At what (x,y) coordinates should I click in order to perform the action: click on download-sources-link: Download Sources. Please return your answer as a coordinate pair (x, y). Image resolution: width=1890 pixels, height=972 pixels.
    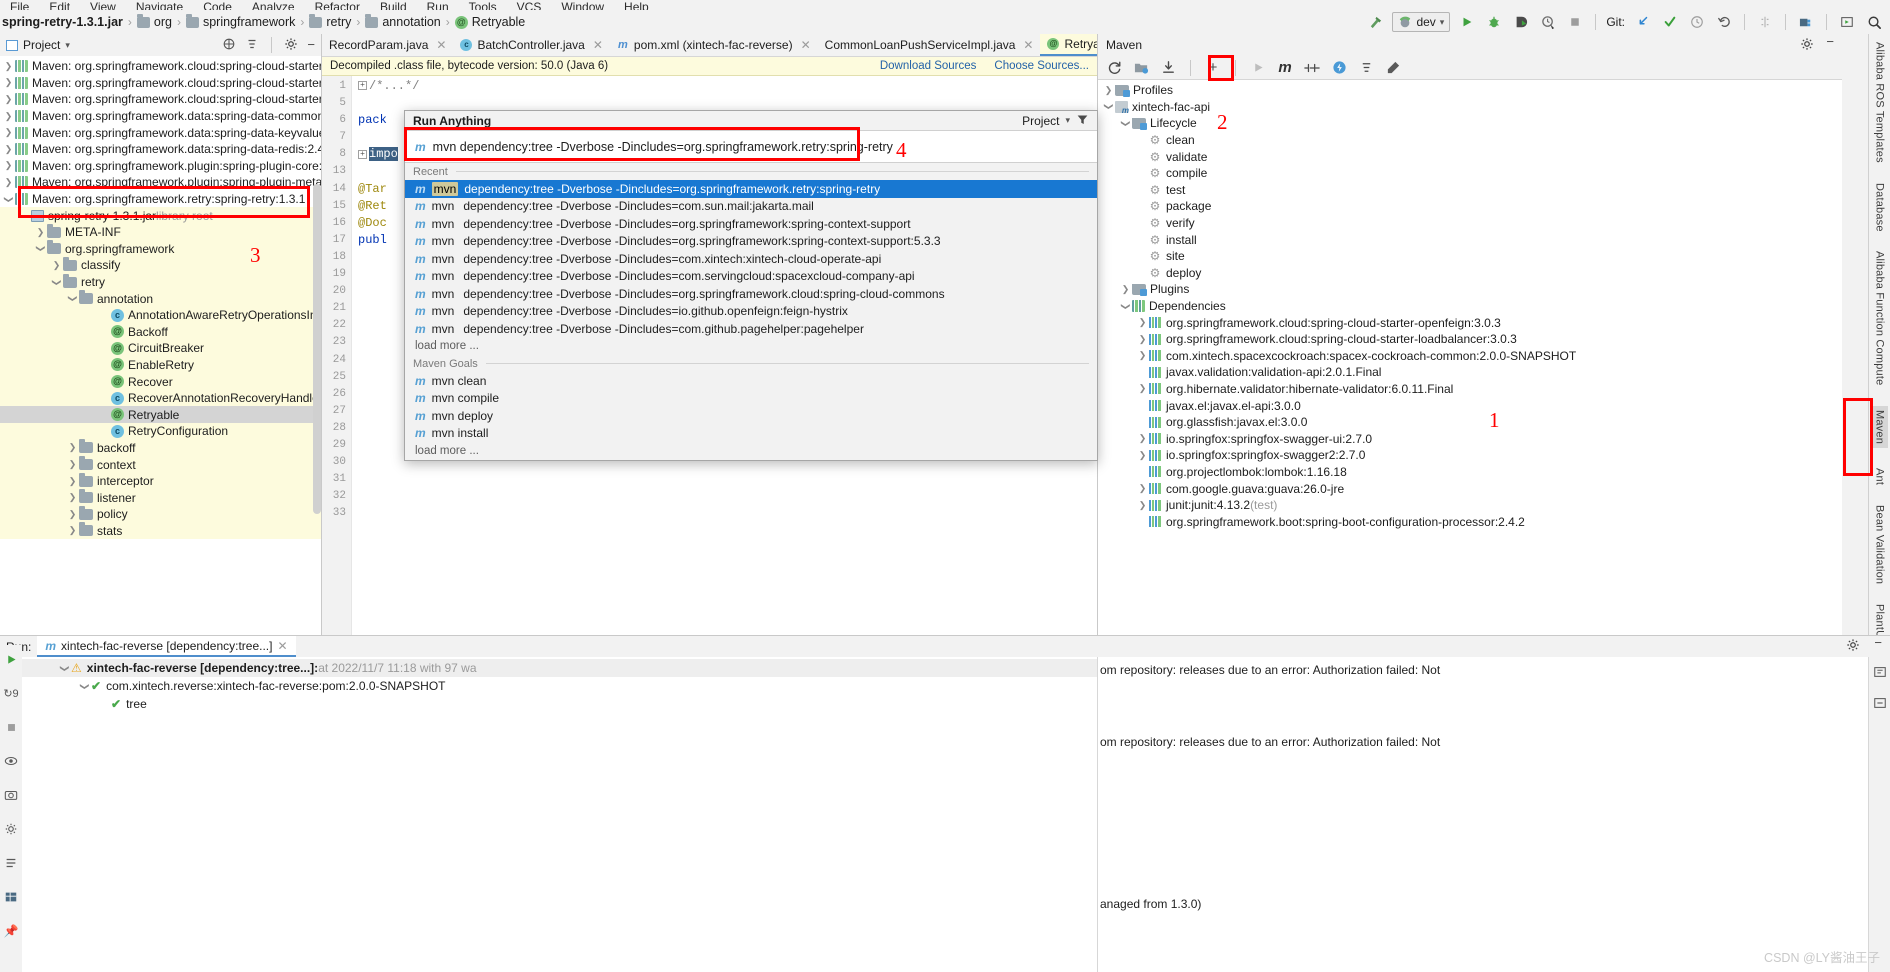
    Looking at the image, I should click on (928, 66).